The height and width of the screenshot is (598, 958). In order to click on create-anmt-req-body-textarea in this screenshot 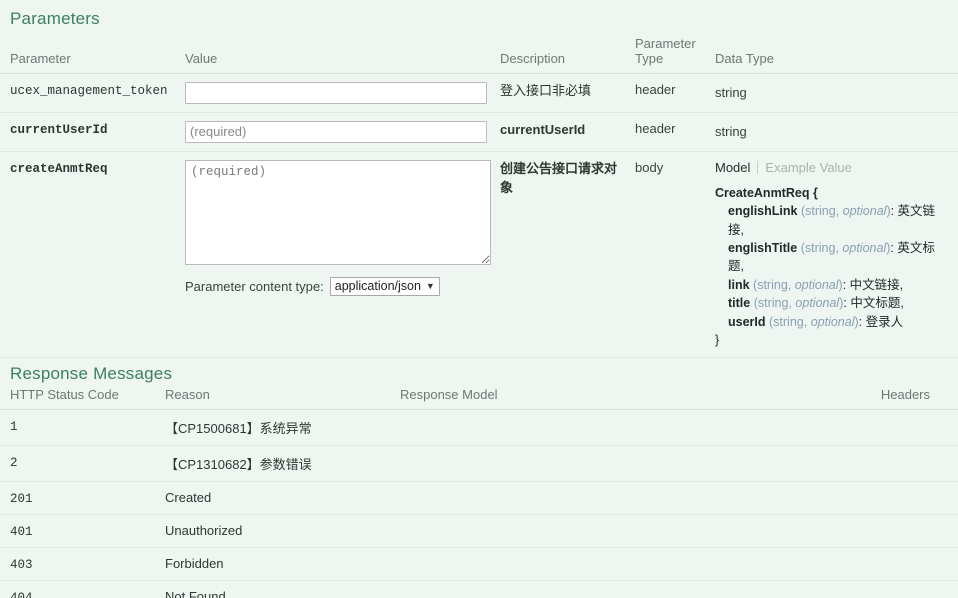, I will do `click(338, 212)`.